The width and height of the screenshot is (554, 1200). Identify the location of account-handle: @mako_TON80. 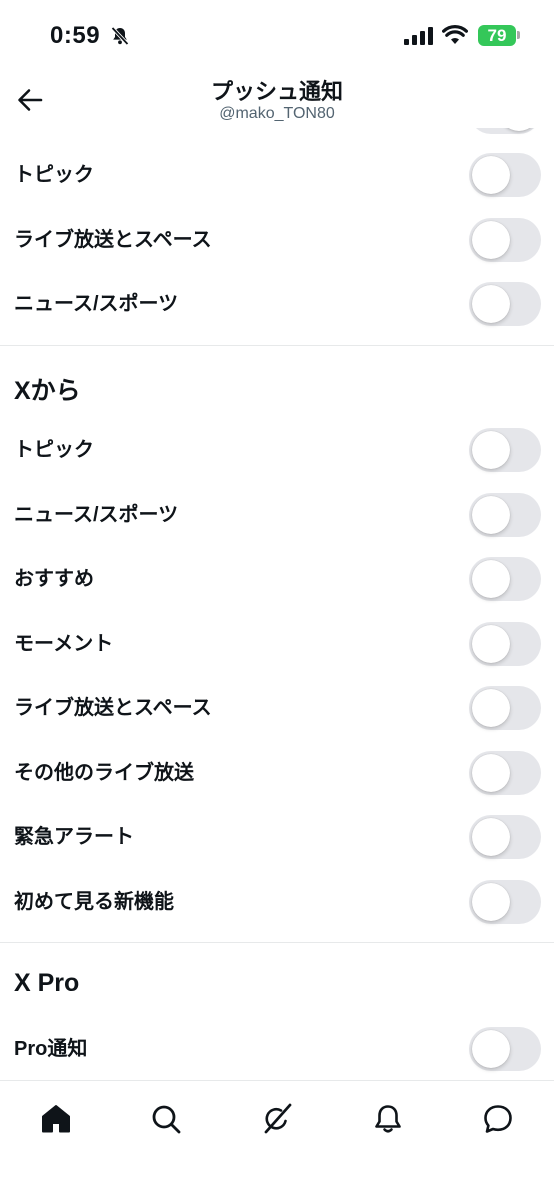
(277, 113).